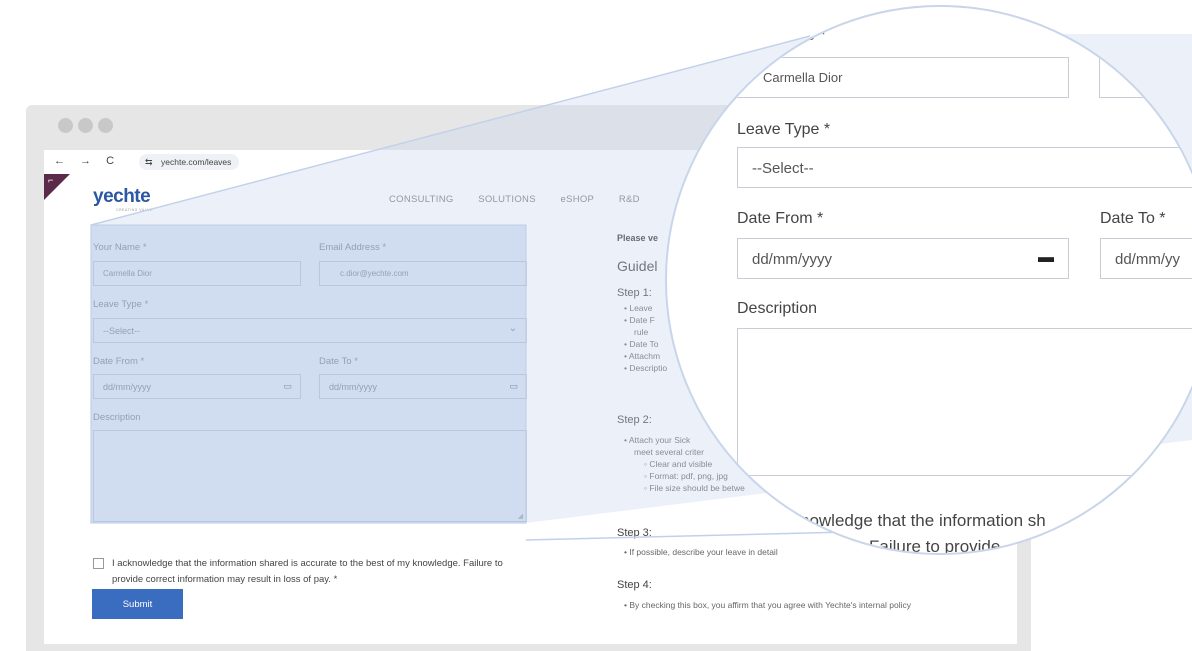 This screenshot has height=651, width=1192. What do you see at coordinates (127, 387) in the screenshot?
I see `date-from-value: dd/mm/yyyy` at bounding box center [127, 387].